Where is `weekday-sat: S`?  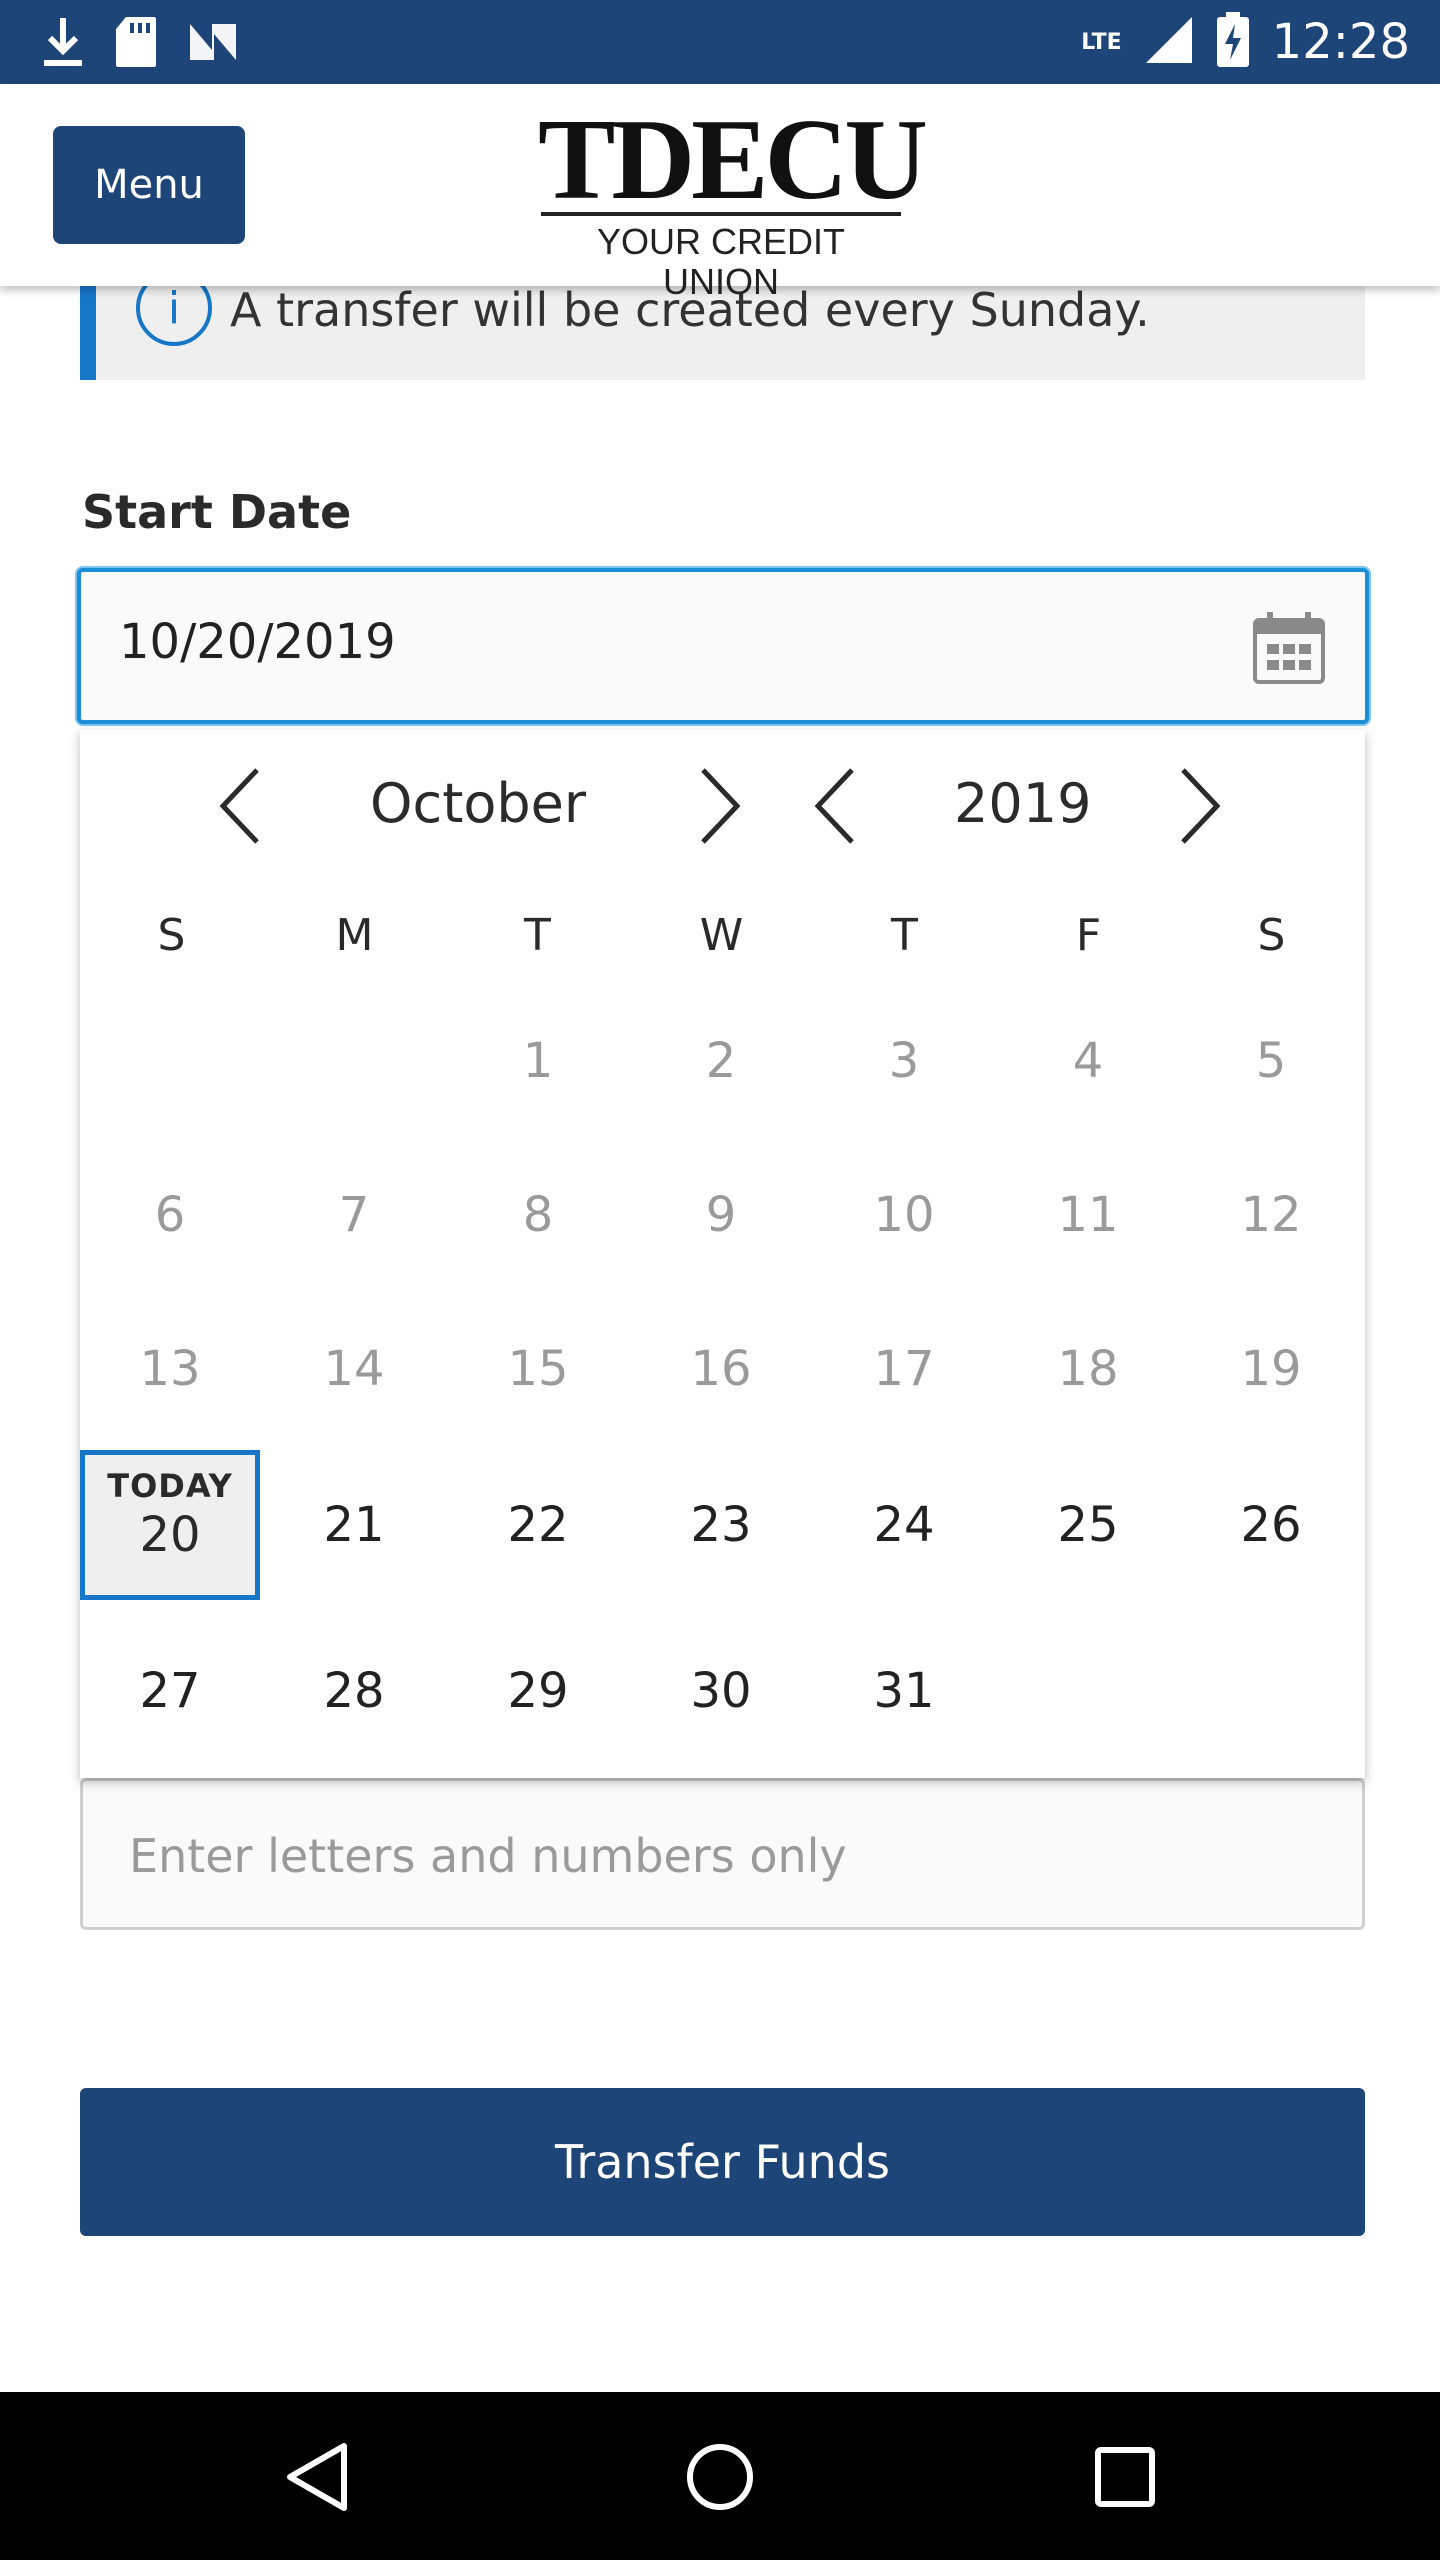 weekday-sat: S is located at coordinates (1271, 935).